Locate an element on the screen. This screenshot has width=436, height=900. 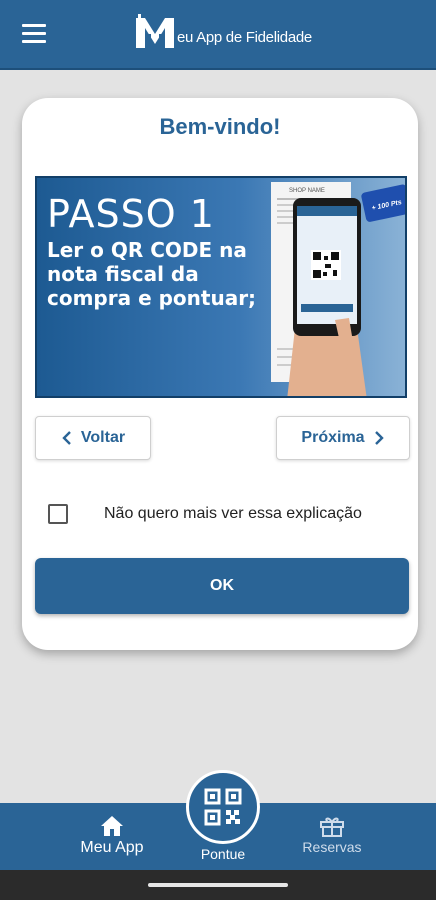
app-logo: eu App de Fidelidade is located at coordinates (224, 30).